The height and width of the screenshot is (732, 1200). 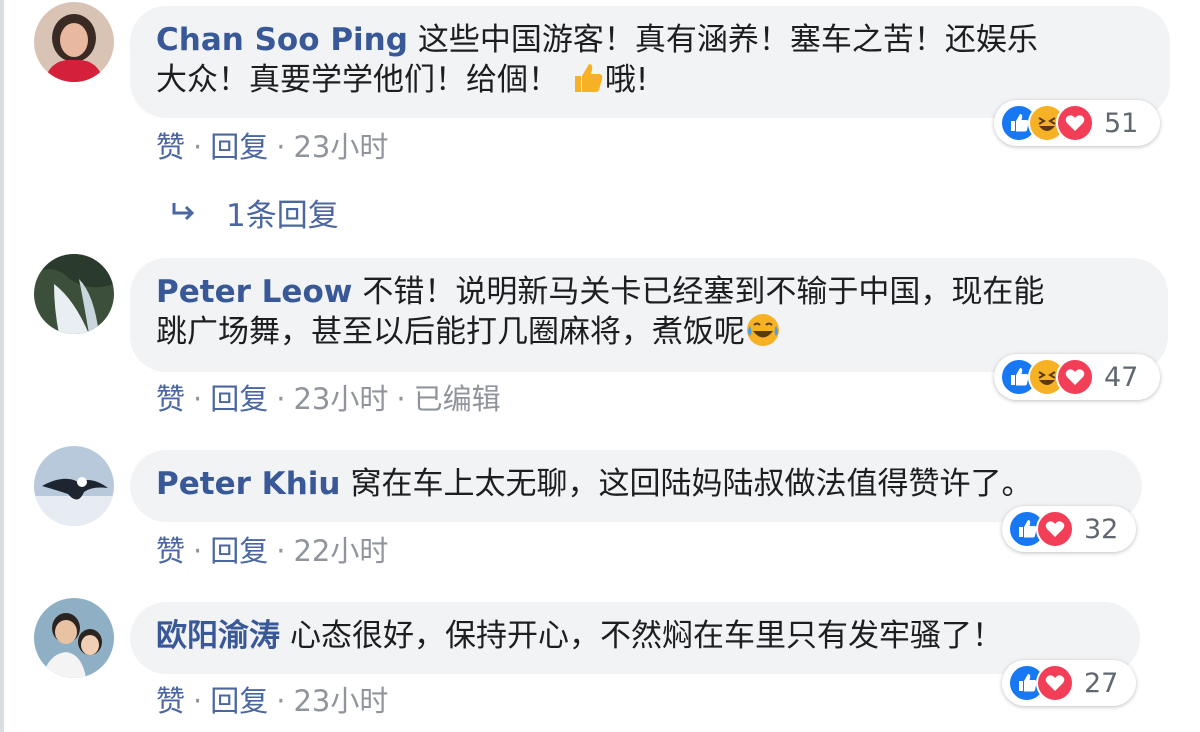 I want to click on view-replies-label: 1条回复, so click(x=282, y=216).